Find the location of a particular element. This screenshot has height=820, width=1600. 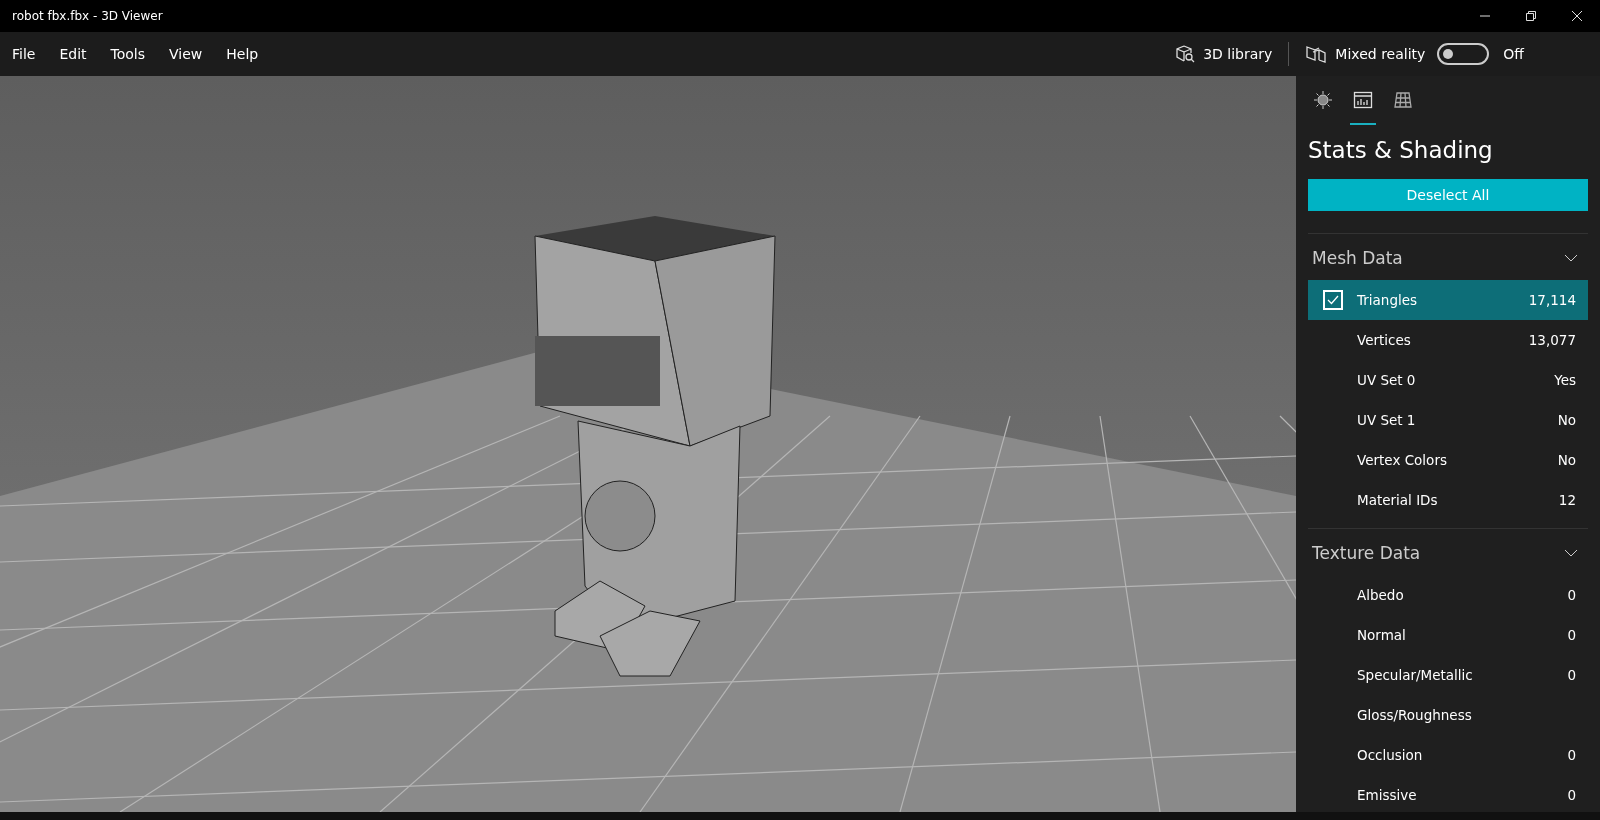

stat-row: UV Set 0 Yes is located at coordinates (1448, 380).